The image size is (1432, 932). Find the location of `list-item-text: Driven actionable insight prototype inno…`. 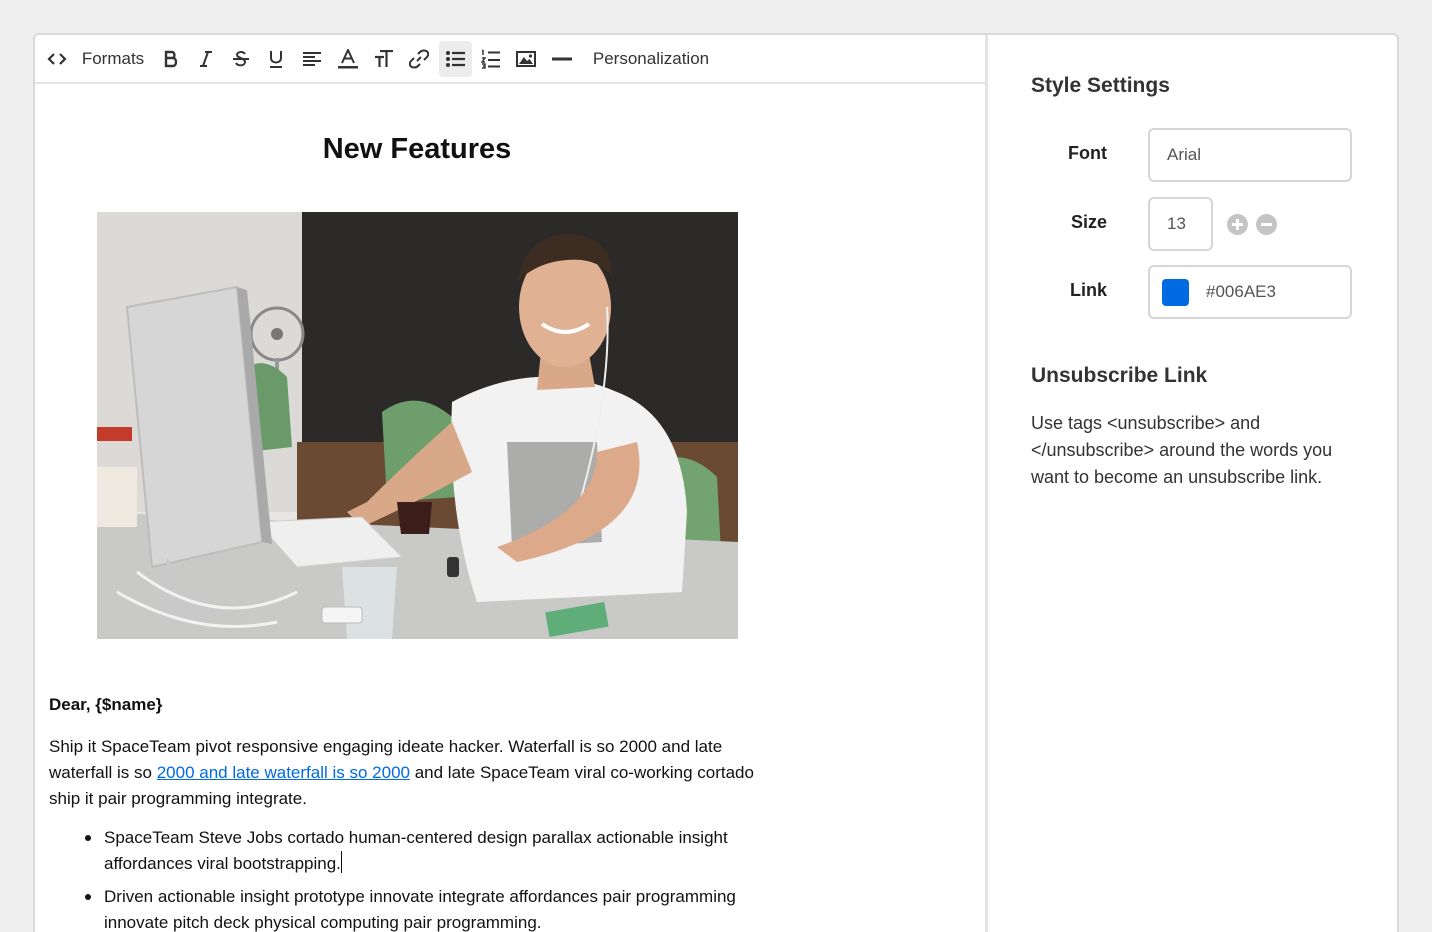

list-item-text: Driven actionable insight prototype inno… is located at coordinates (420, 909).